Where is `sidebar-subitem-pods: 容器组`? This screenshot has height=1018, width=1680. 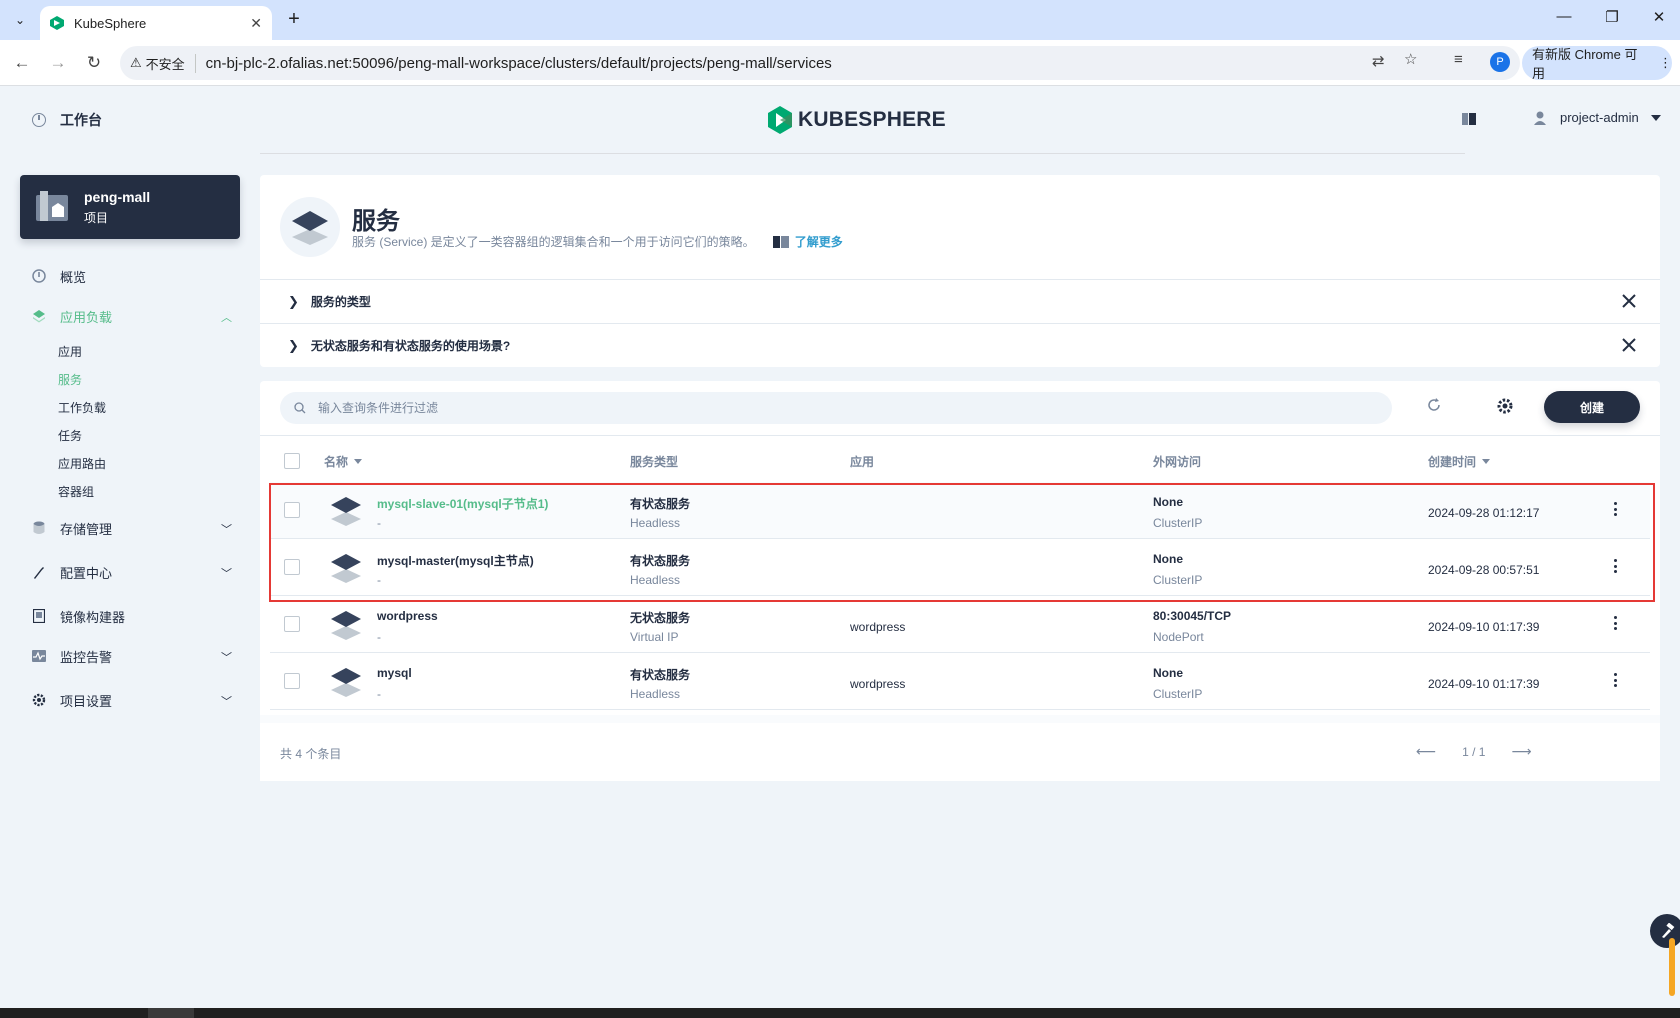 sidebar-subitem-pods: 容器组 is located at coordinates (76, 491).